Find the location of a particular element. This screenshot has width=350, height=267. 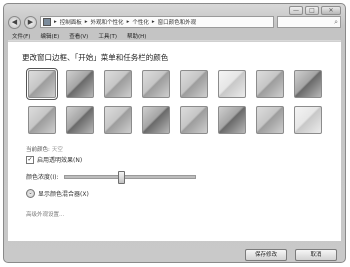

menu-bar: 文件(F) 编辑(E) 查看(V) 工具(T) 帮助(H) is located at coordinates (174, 36).